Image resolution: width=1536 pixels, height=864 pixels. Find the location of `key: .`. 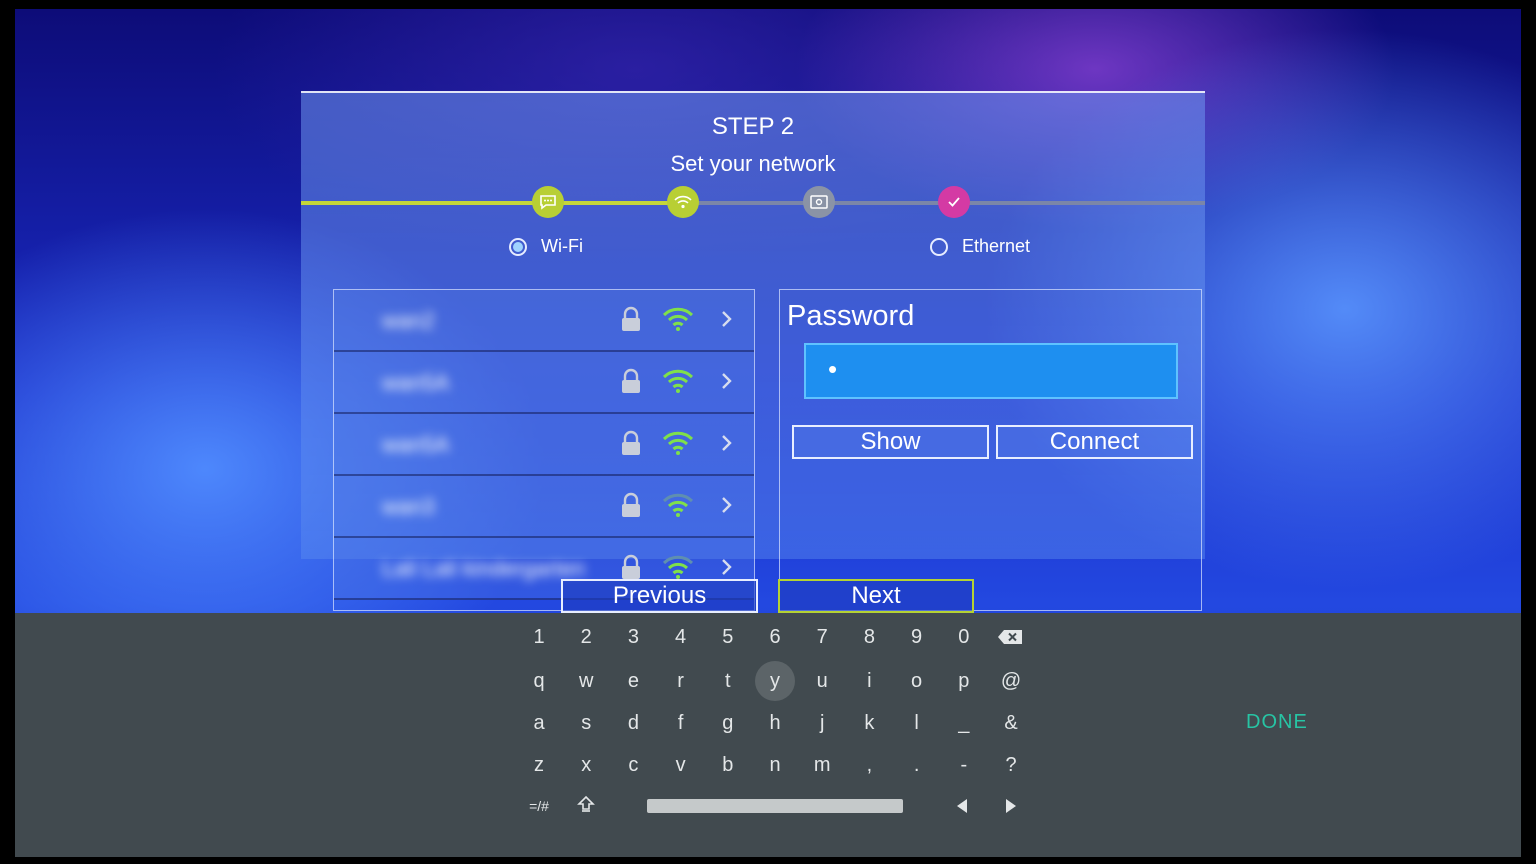

key: . is located at coordinates (917, 765).